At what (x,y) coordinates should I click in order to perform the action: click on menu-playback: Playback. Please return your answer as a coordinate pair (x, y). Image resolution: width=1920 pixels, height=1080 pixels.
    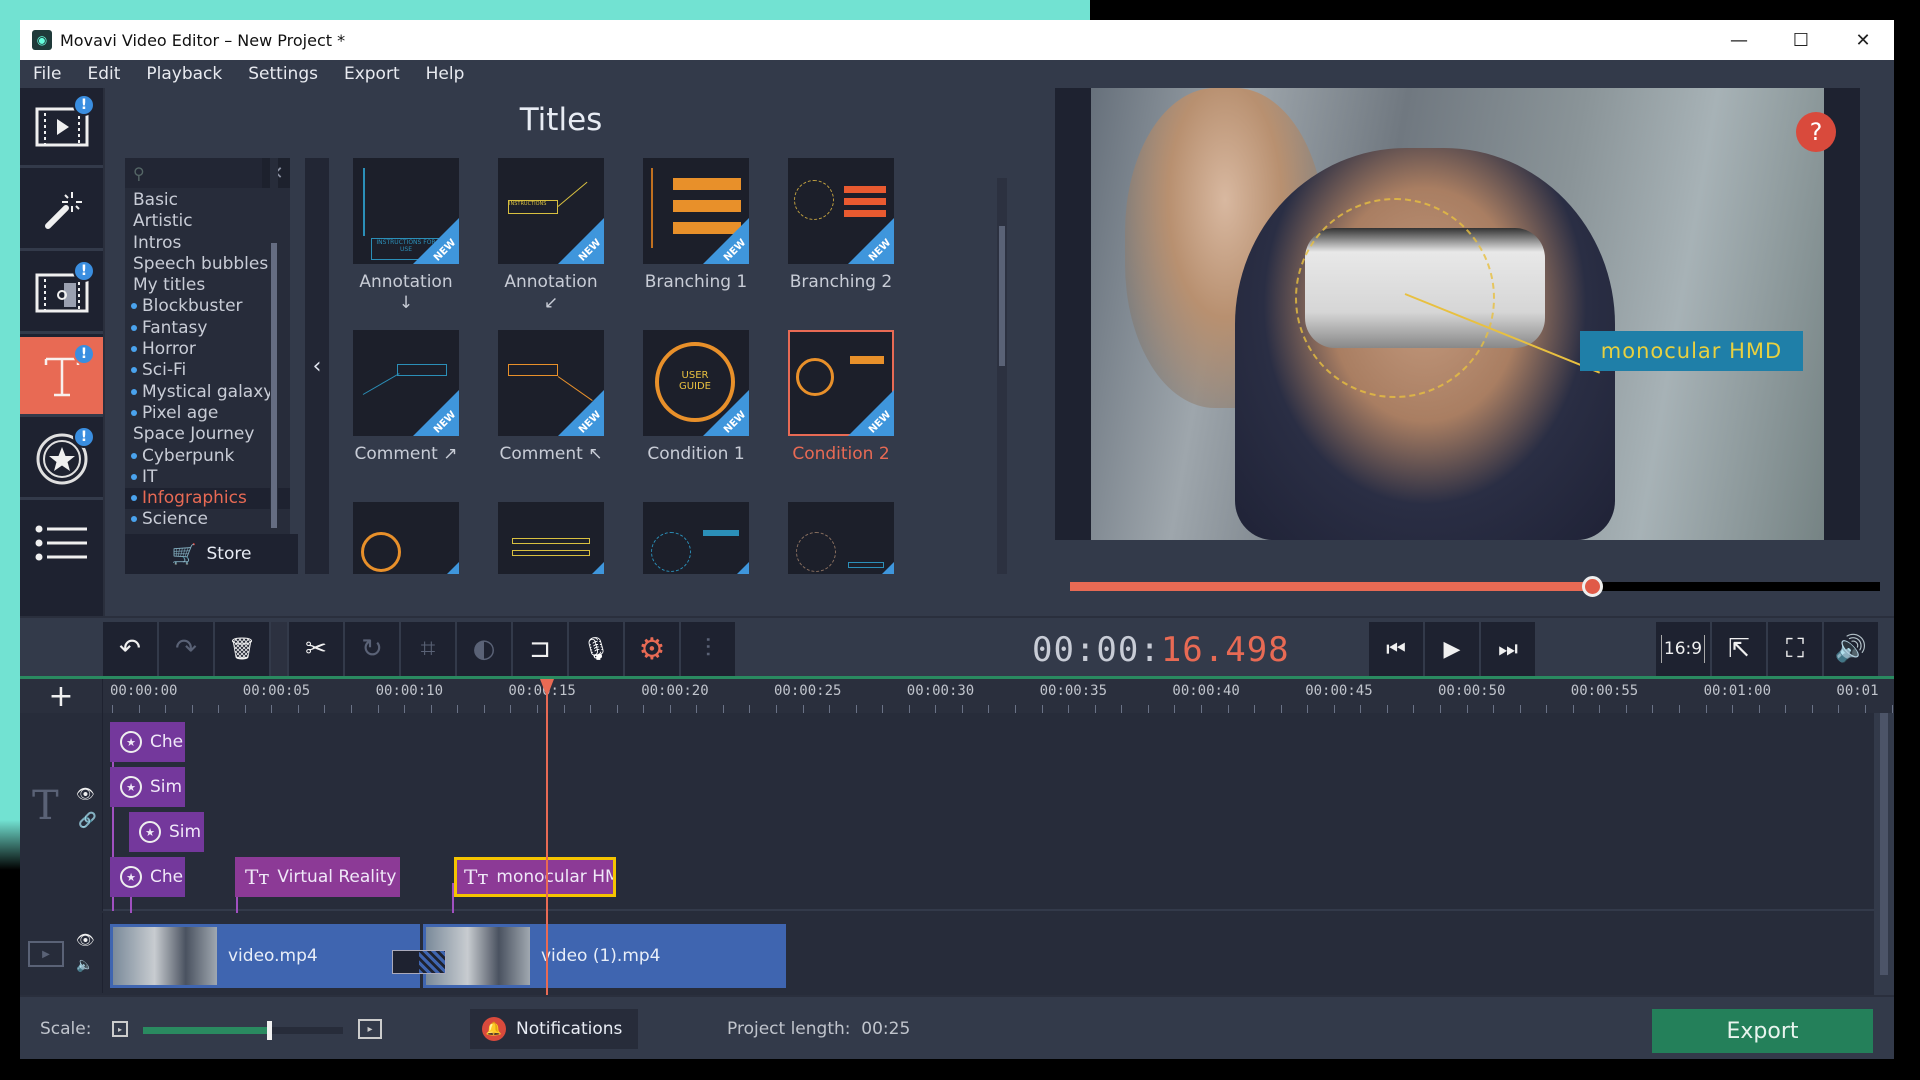
    Looking at the image, I should click on (184, 74).